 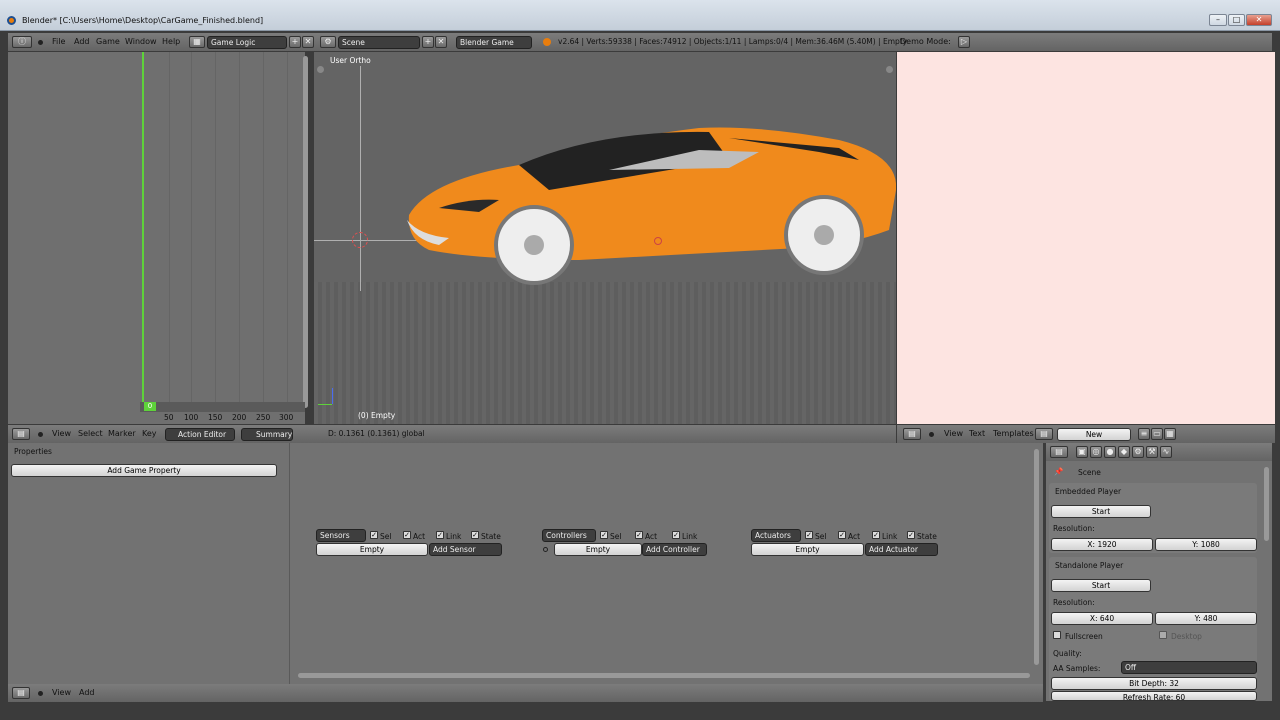 What do you see at coordinates (1096, 452) in the screenshot?
I see `scene-tab-icon: ◎` at bounding box center [1096, 452].